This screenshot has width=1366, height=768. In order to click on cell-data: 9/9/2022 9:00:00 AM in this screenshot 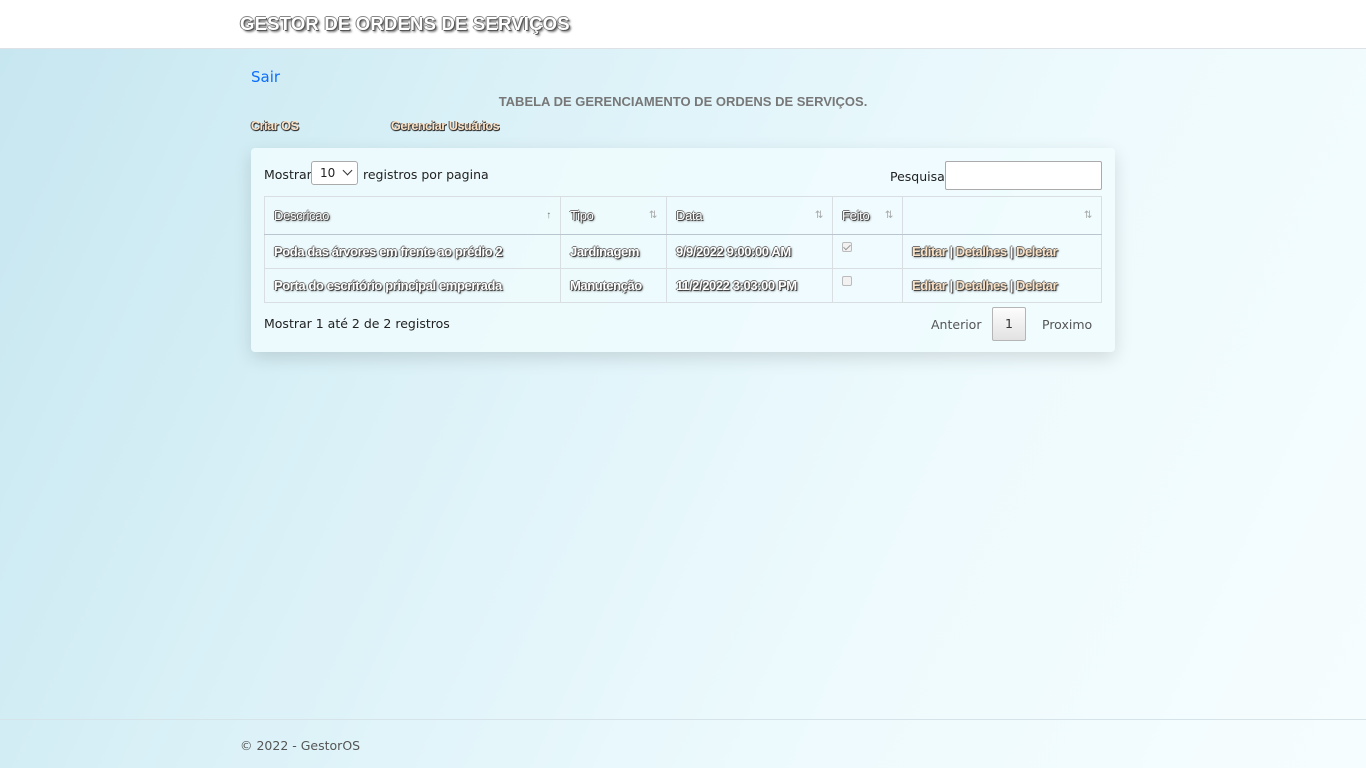, I will do `click(749, 251)`.